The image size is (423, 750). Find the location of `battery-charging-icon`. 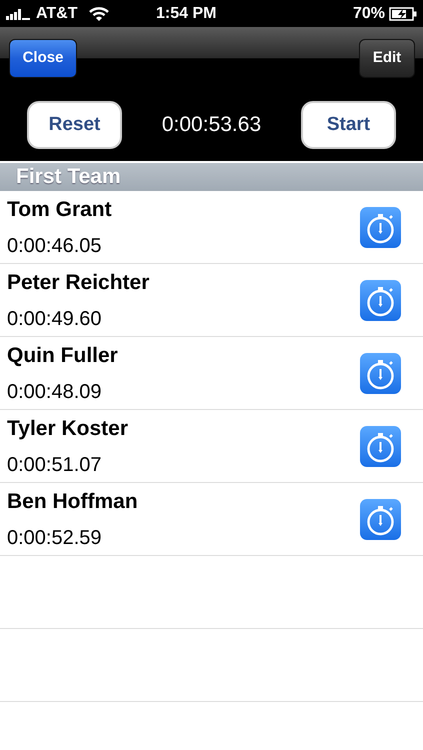

battery-charging-icon is located at coordinates (403, 13).